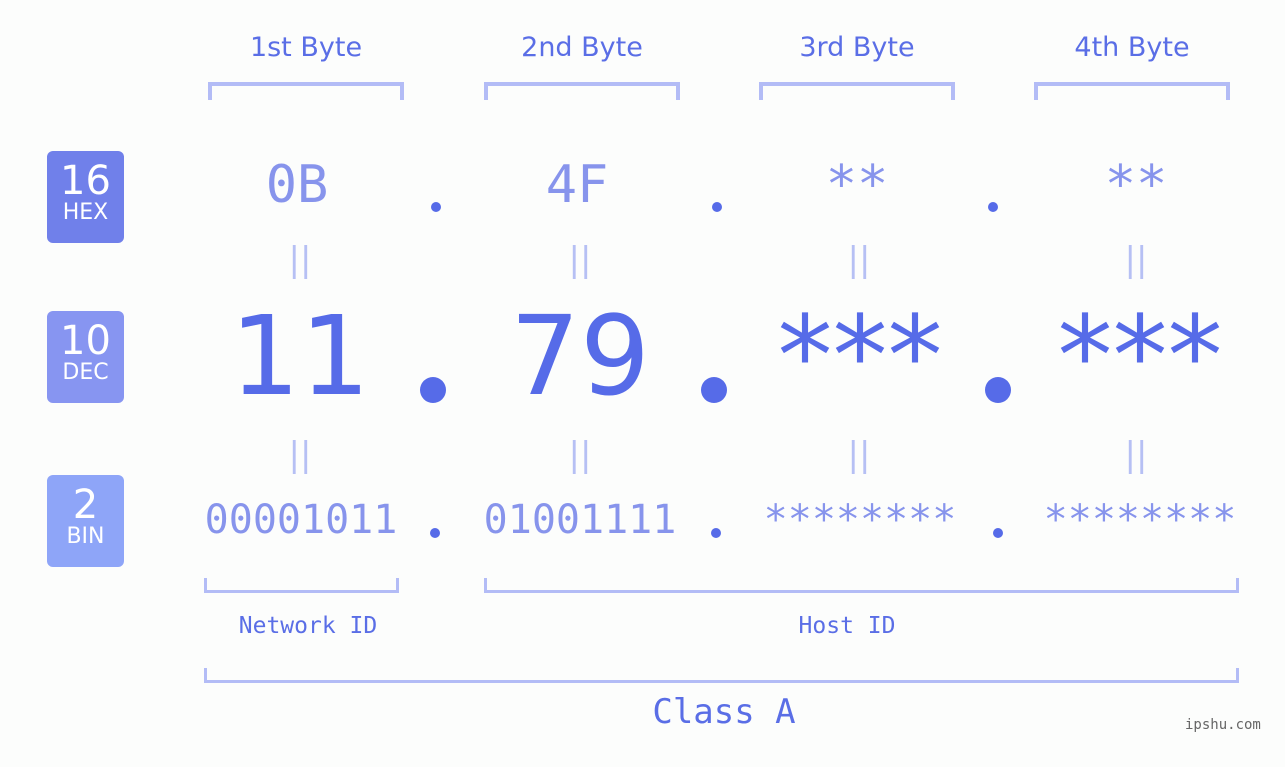 The height and width of the screenshot is (767, 1285). I want to click on network-id-label: Network ID, so click(308, 626).